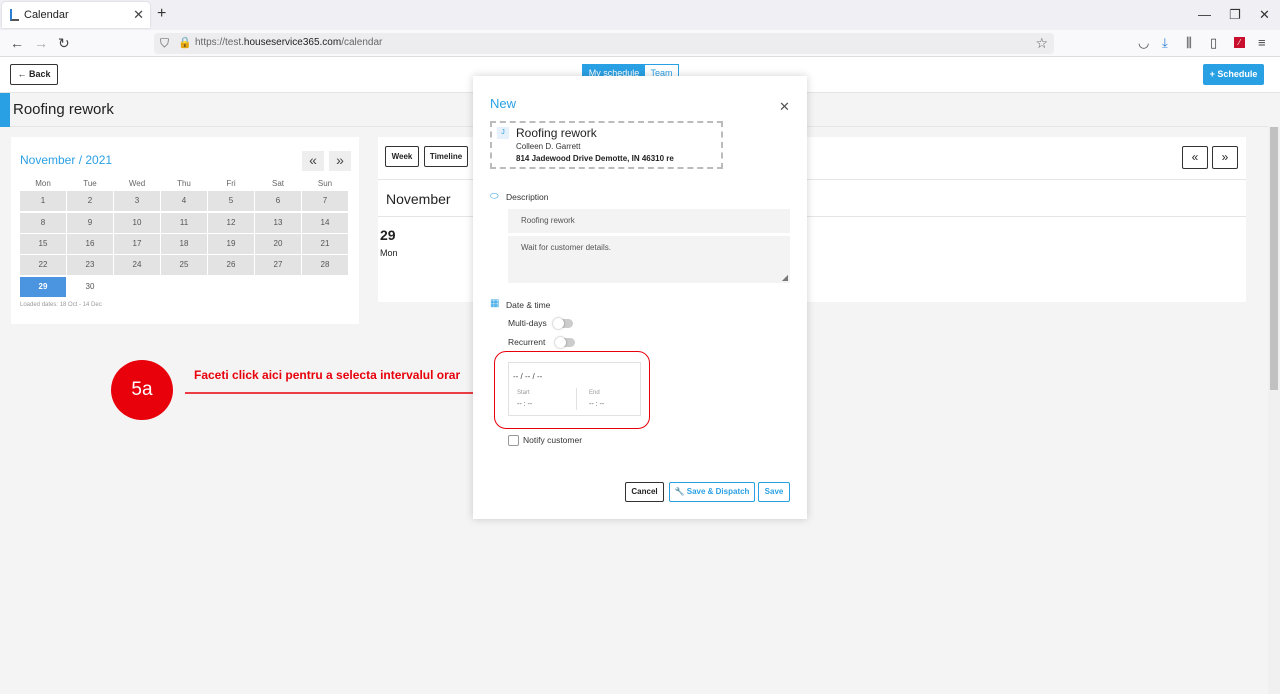 The width and height of the screenshot is (1280, 694). What do you see at coordinates (679, 491) in the screenshot?
I see `wrench-icon: 🔧` at bounding box center [679, 491].